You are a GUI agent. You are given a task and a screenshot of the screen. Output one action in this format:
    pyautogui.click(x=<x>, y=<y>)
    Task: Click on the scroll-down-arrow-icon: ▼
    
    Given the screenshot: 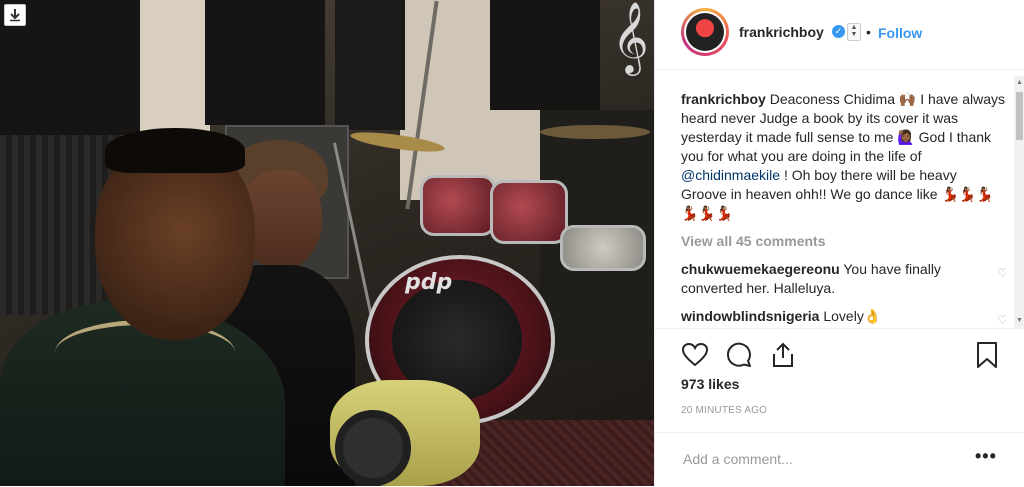 What is the action you would take?
    pyautogui.click(x=1019, y=321)
    